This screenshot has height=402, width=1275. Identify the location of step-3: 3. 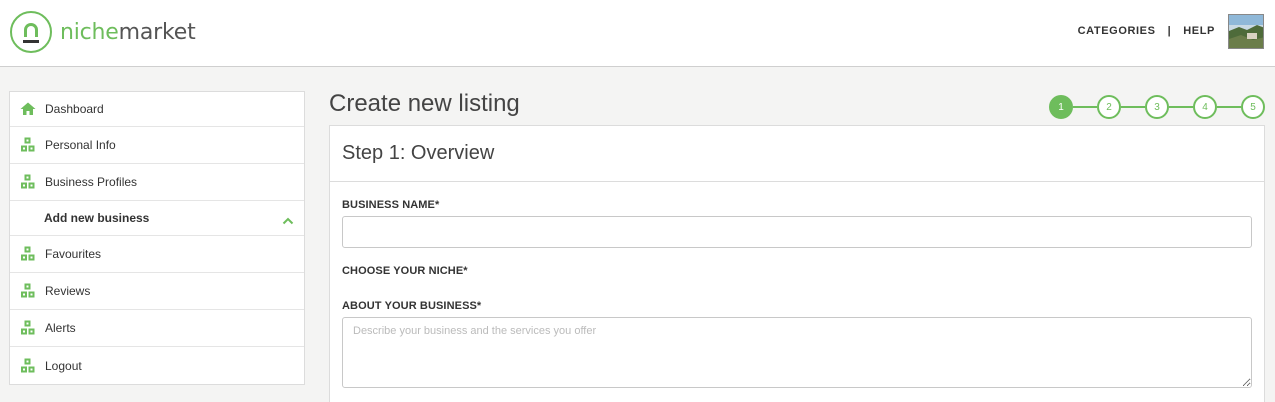
(1157, 107).